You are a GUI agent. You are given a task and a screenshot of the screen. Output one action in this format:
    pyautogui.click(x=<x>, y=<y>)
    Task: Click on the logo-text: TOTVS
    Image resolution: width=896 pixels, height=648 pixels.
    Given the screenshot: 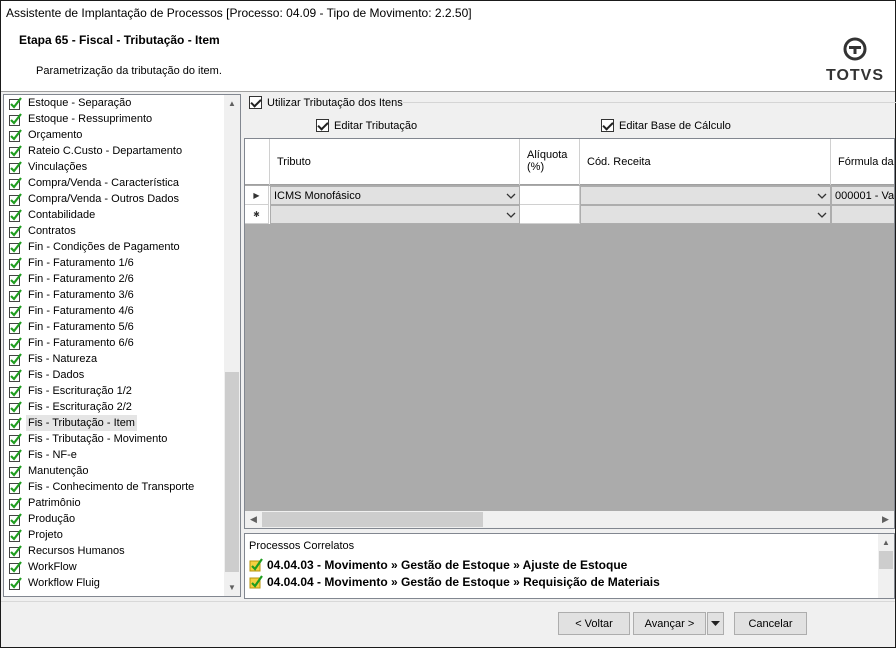 What is the action you would take?
    pyautogui.click(x=855, y=75)
    